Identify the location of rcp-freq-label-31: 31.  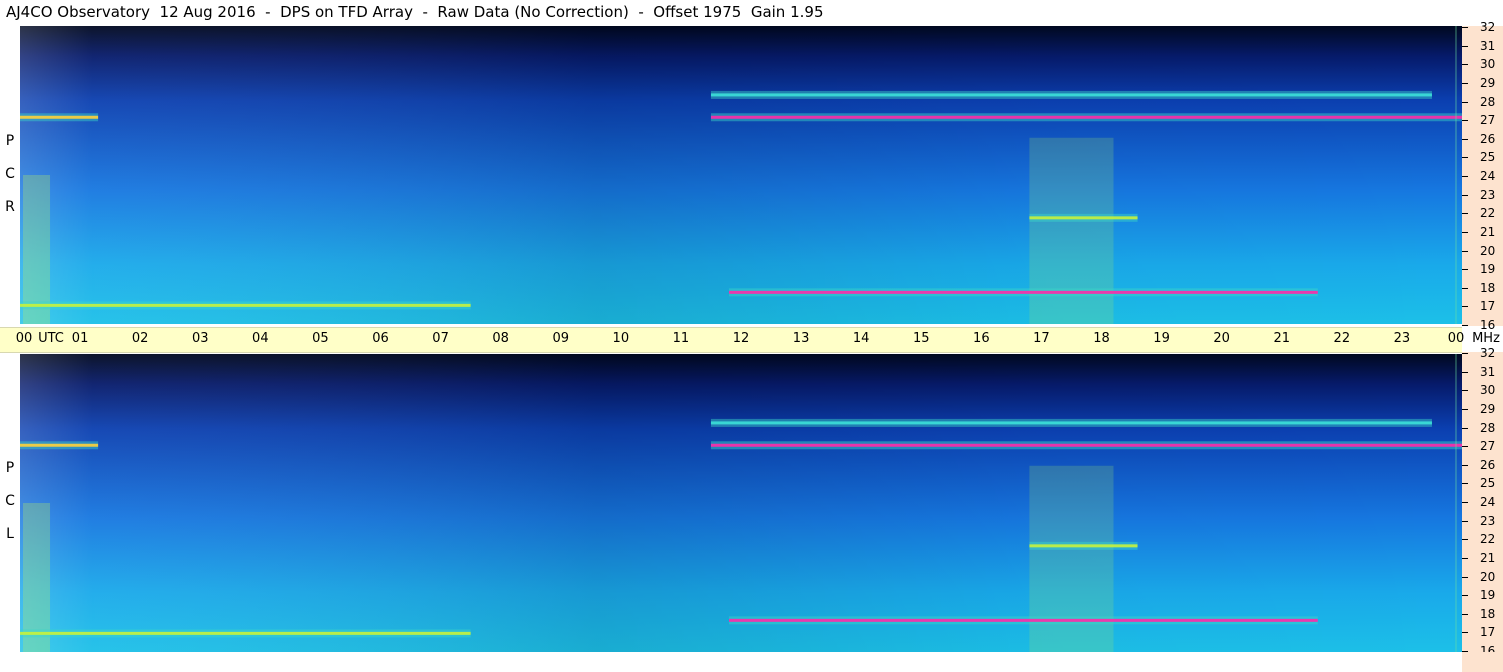
(1488, 45).